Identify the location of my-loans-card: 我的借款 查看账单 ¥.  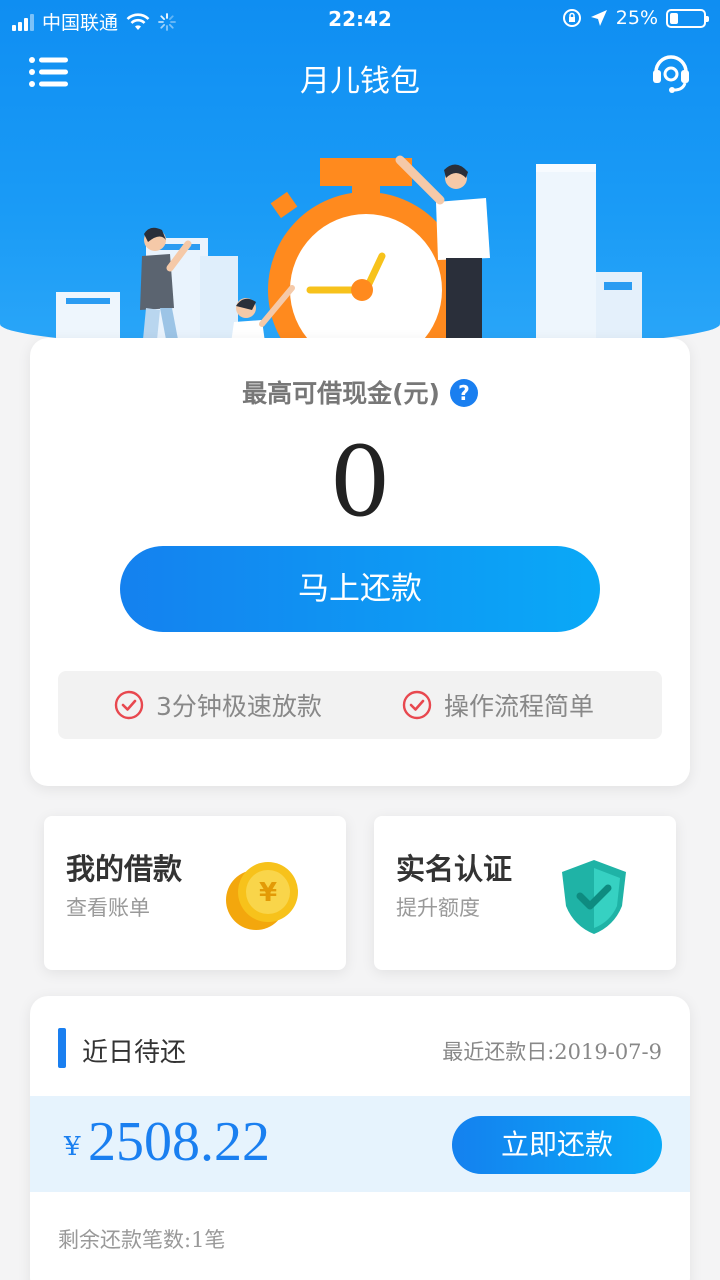
(195, 893).